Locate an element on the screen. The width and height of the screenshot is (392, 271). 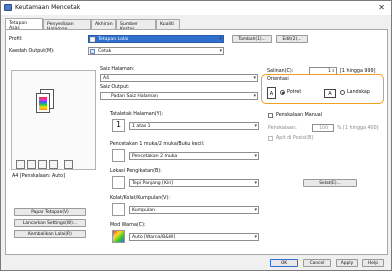
tab-page-setup: Penyediaan Halaman is located at coordinates (67, 25).